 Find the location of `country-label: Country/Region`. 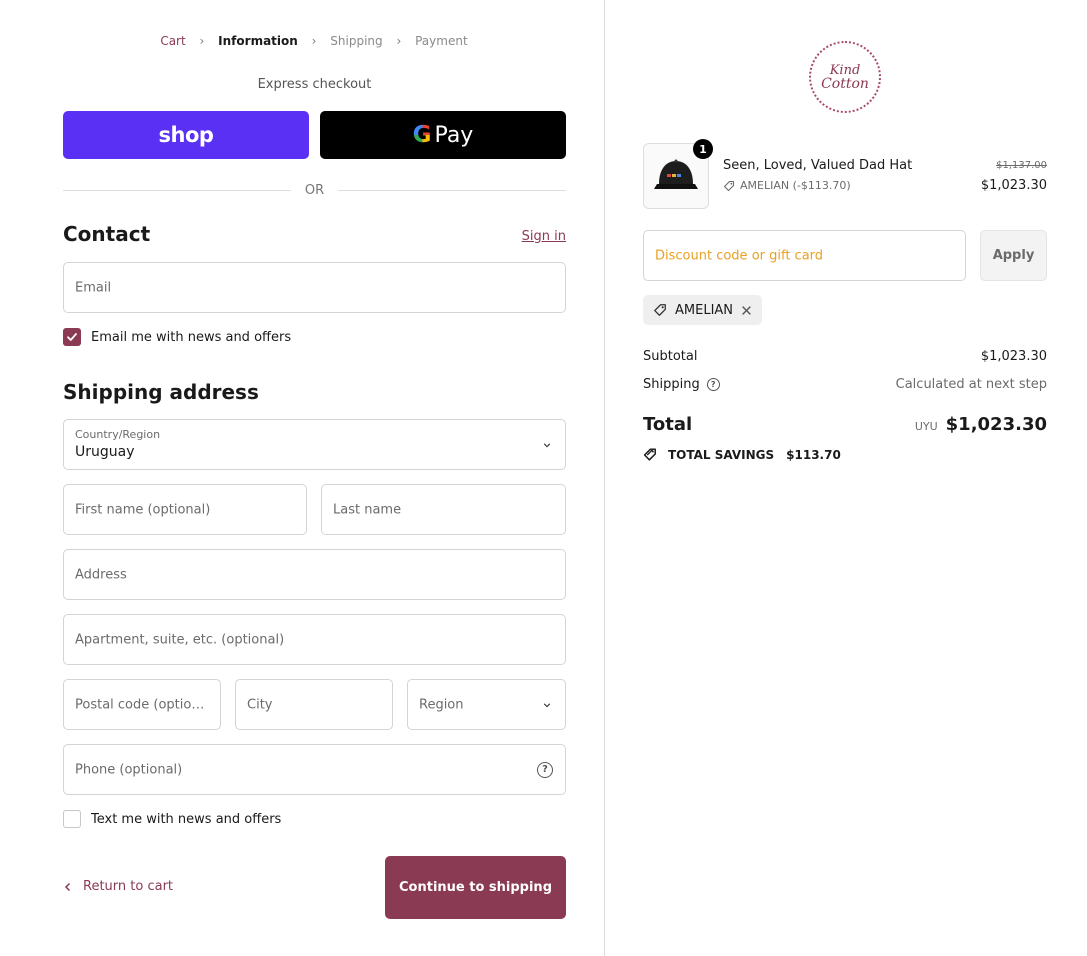

country-label: Country/Region is located at coordinates (118, 434).